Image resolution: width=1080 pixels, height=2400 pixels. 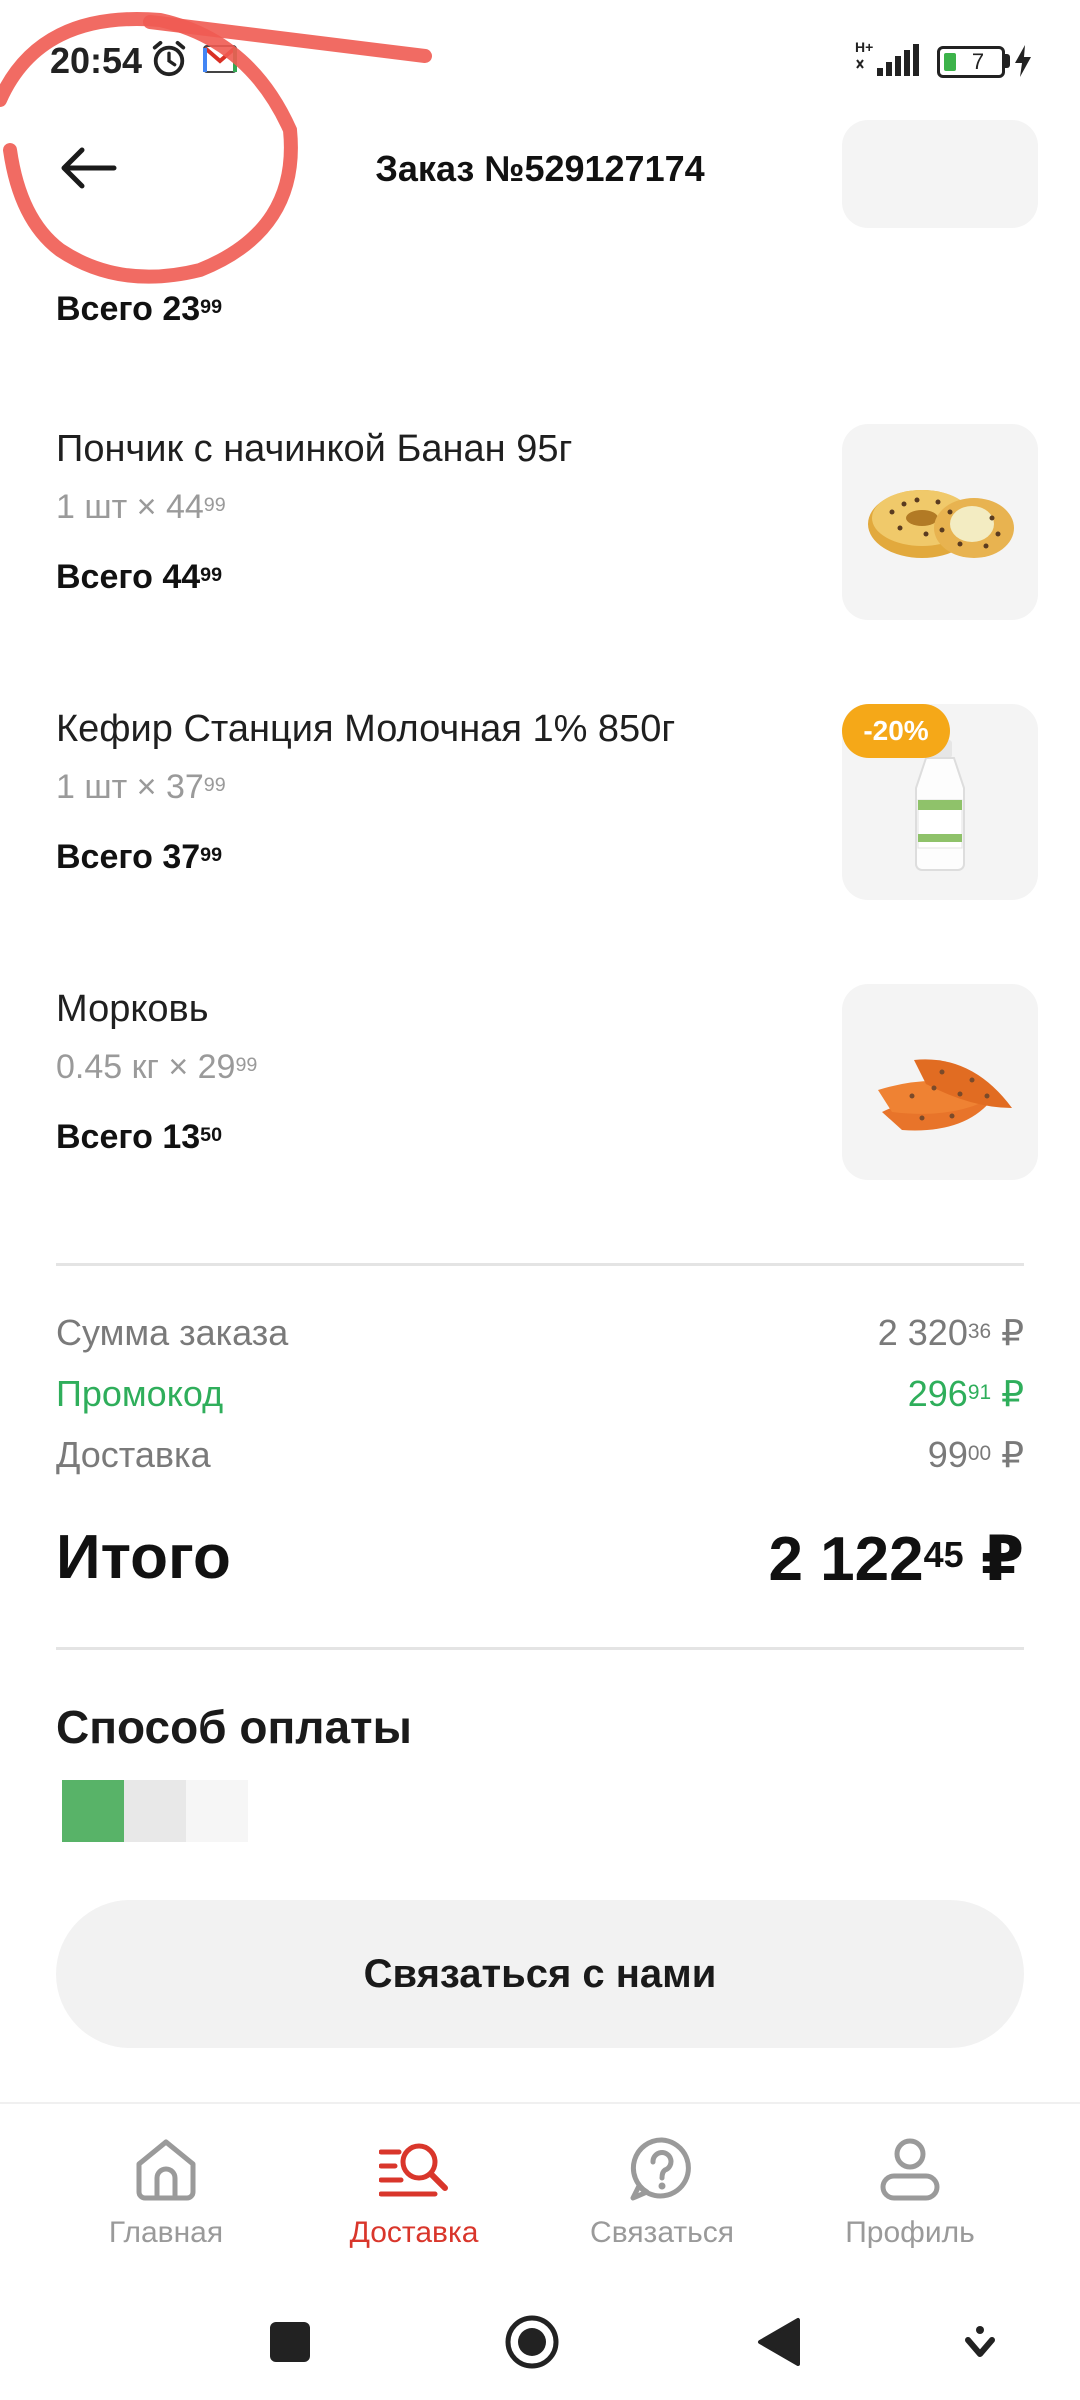 I want to click on carrots-image, so click(x=940, y=1082).